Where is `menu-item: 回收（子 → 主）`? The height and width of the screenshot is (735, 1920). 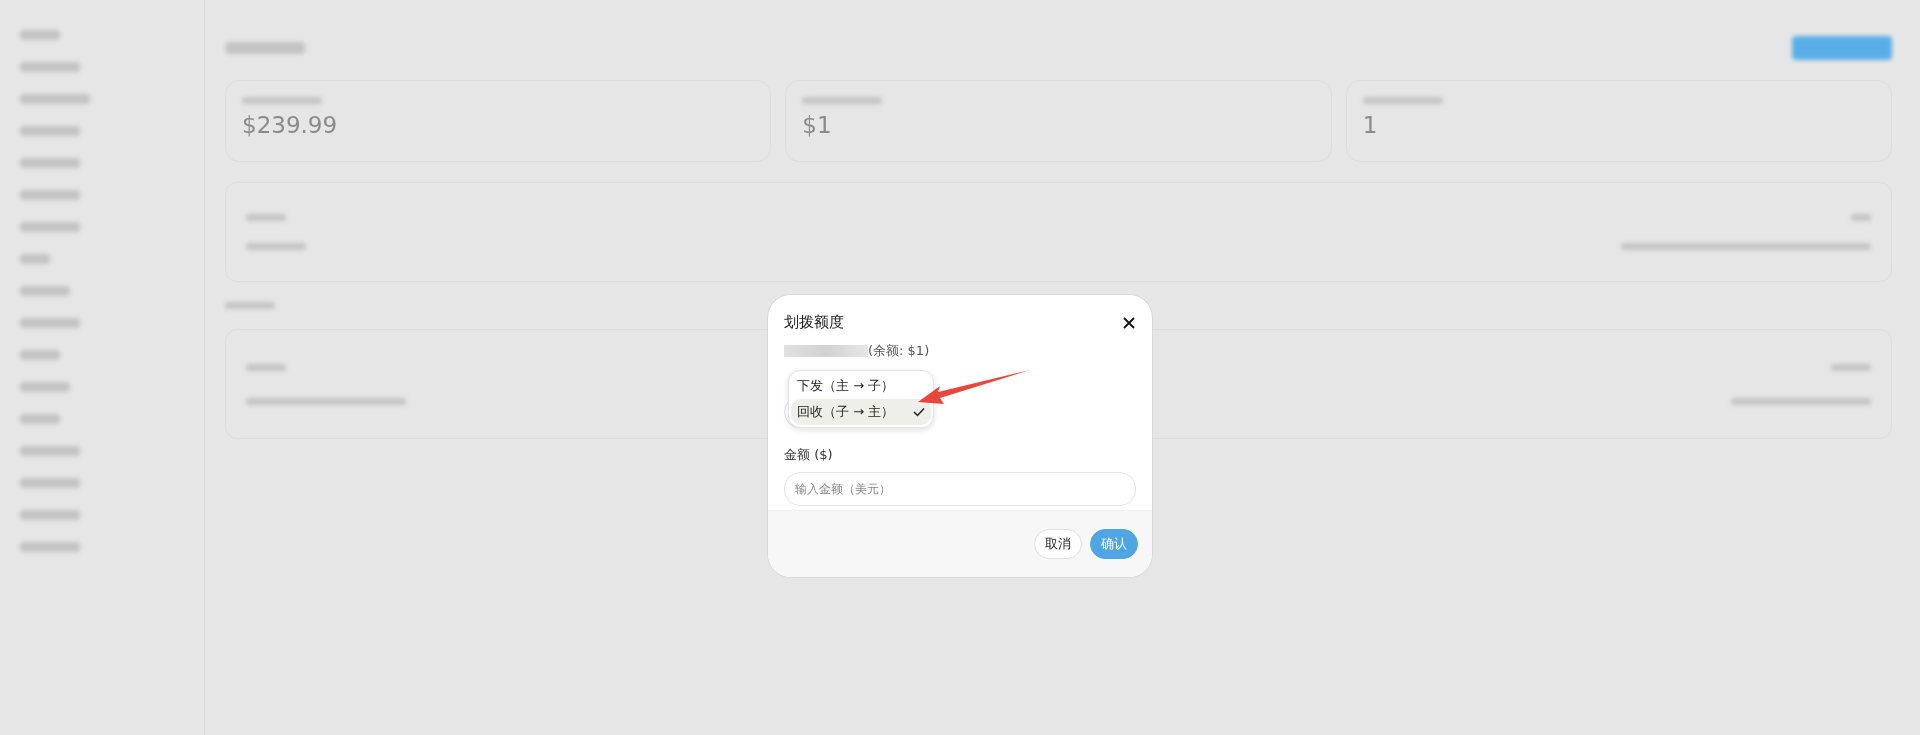 menu-item: 回收（子 → 主） is located at coordinates (861, 412).